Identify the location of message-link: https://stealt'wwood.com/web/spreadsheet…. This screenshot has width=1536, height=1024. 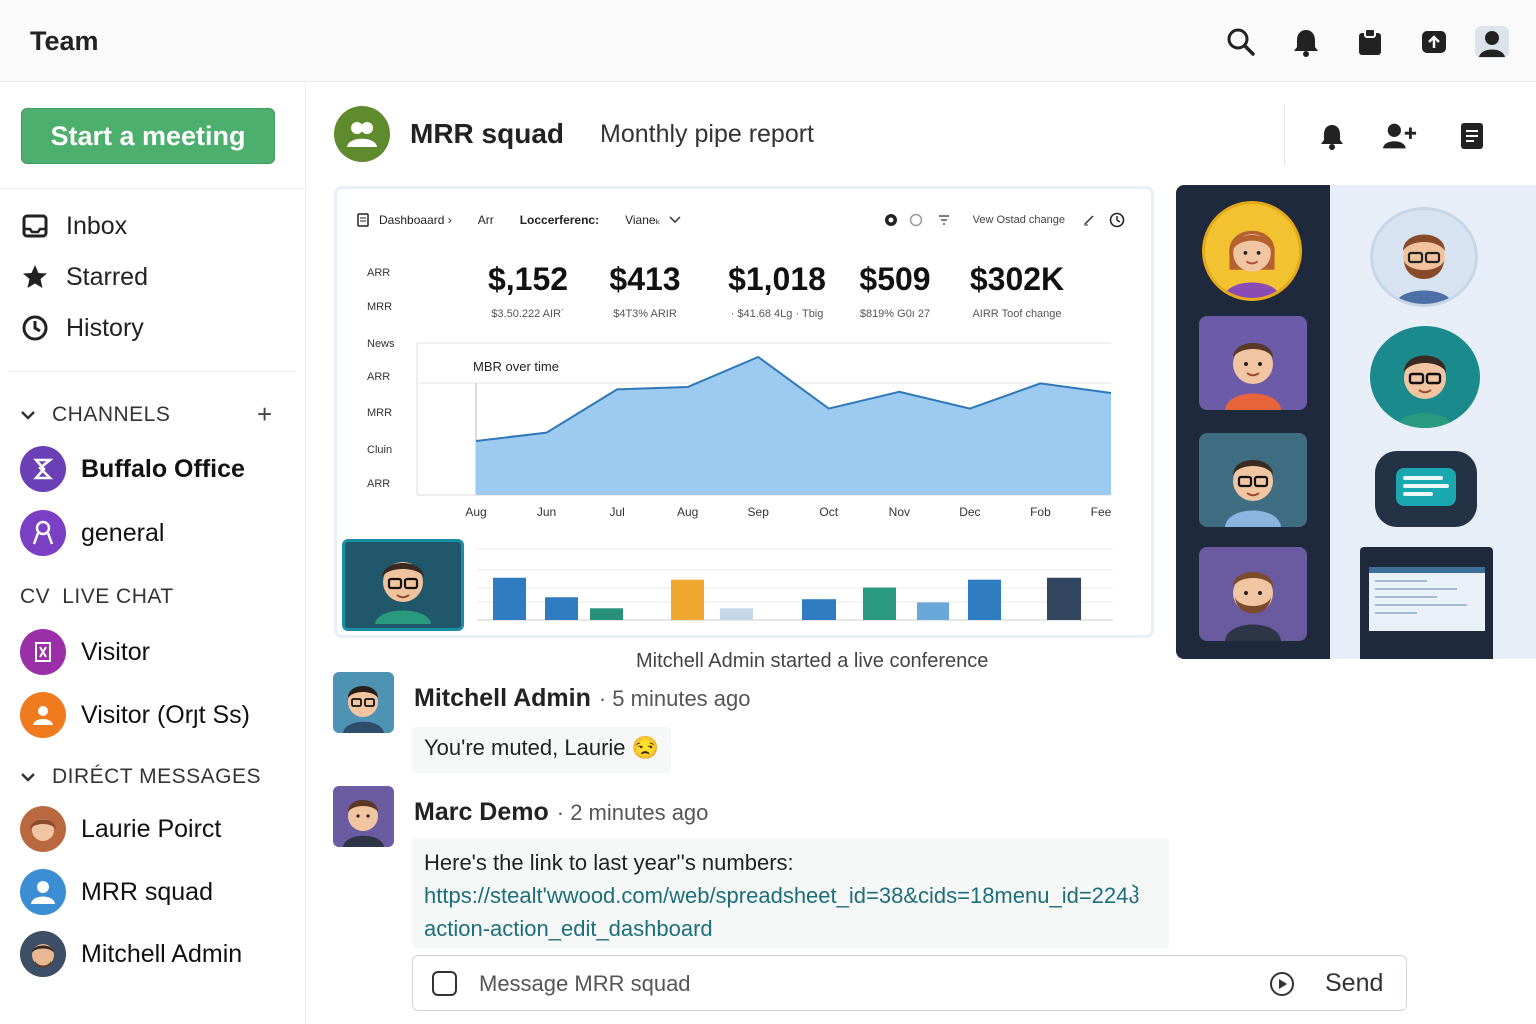
(790, 895).